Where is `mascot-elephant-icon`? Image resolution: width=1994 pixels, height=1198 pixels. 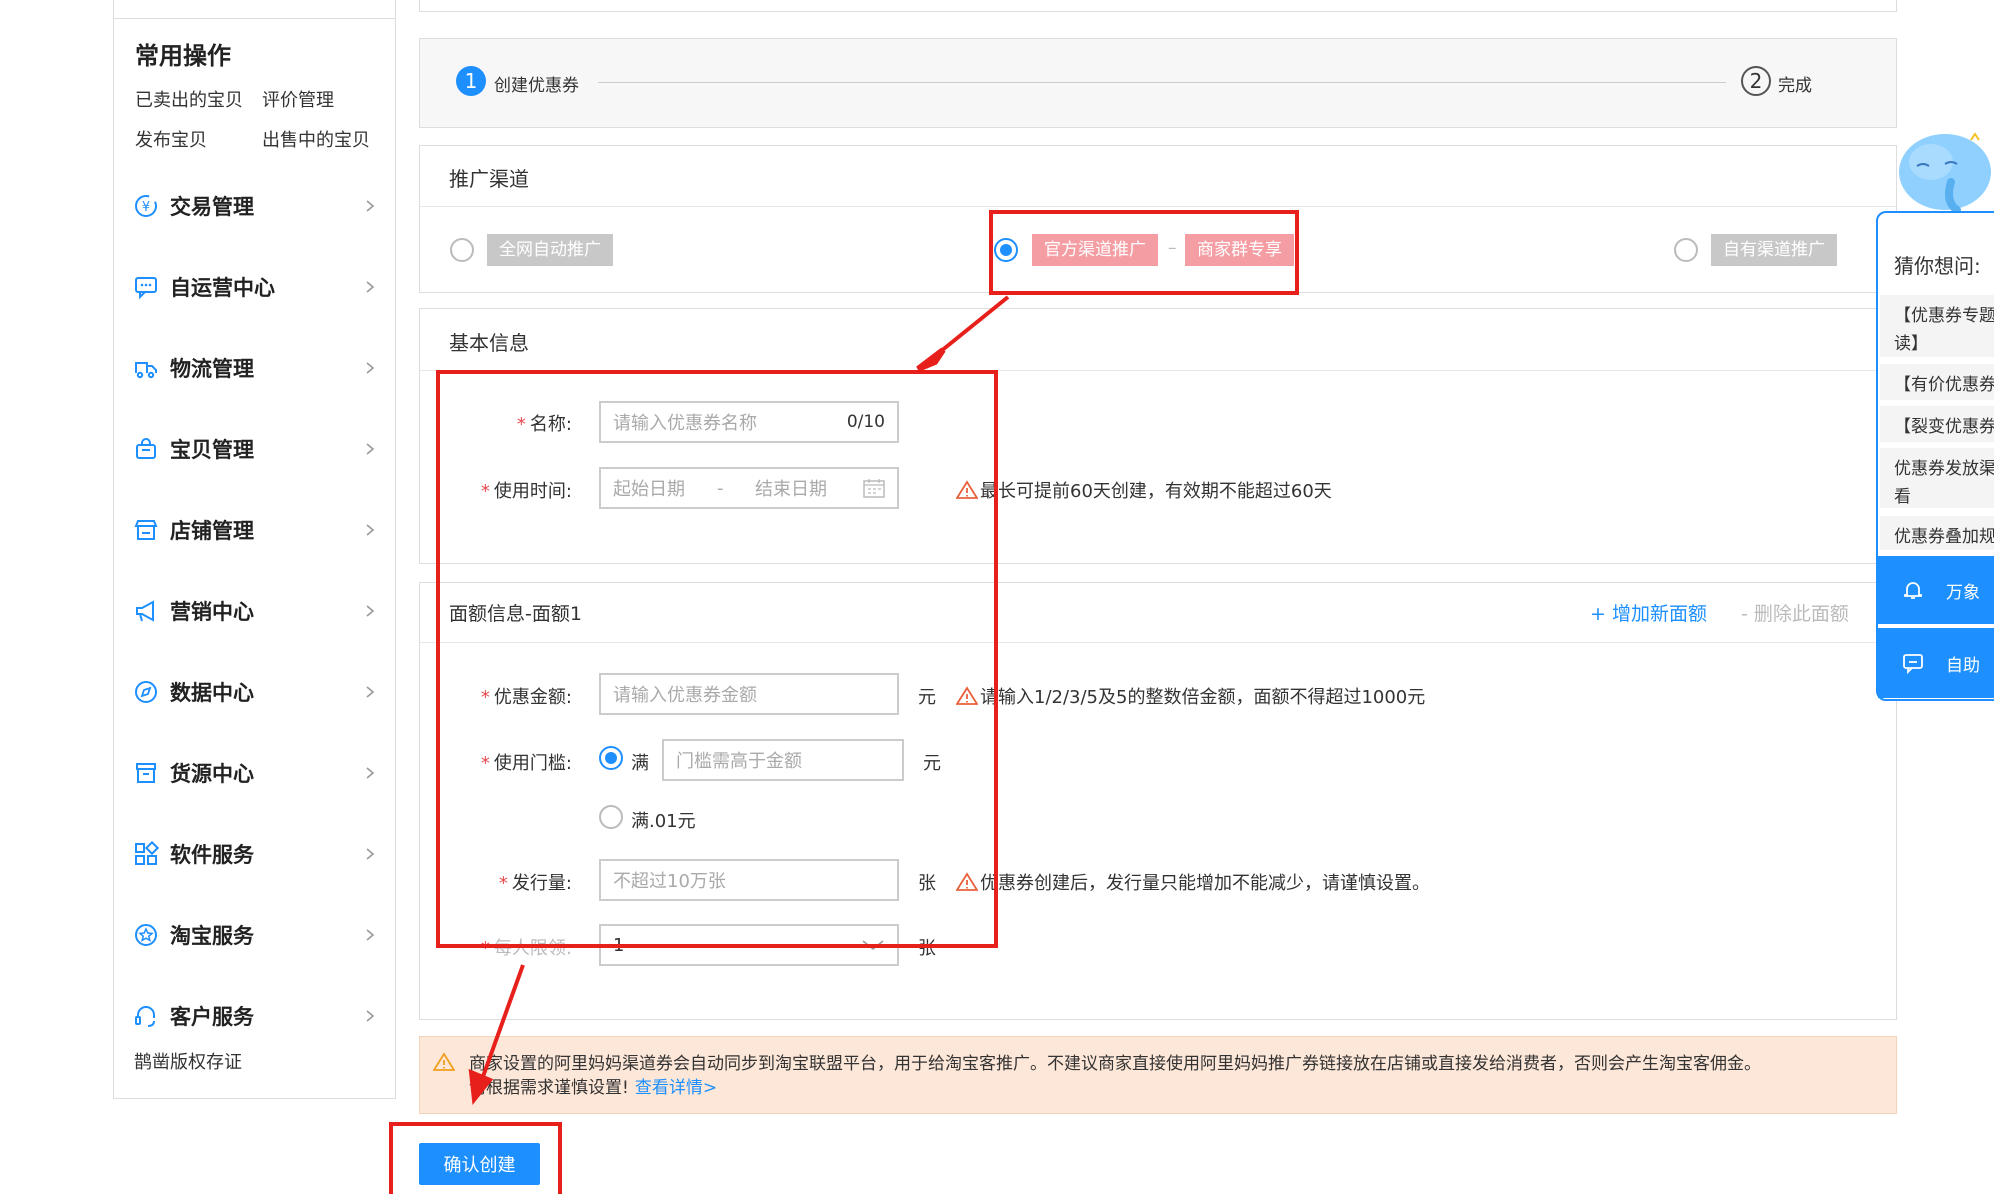
mascot-elephant-icon is located at coordinates (1945, 173).